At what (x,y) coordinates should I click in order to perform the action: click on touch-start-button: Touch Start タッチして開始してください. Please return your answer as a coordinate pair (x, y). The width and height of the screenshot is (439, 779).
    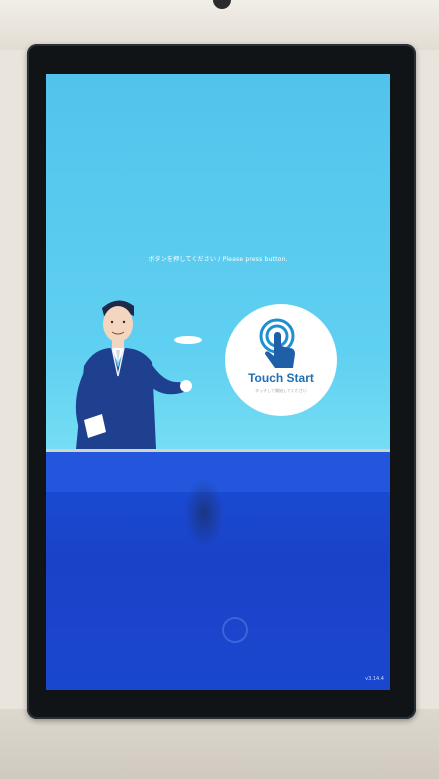
    Looking at the image, I should click on (281, 360).